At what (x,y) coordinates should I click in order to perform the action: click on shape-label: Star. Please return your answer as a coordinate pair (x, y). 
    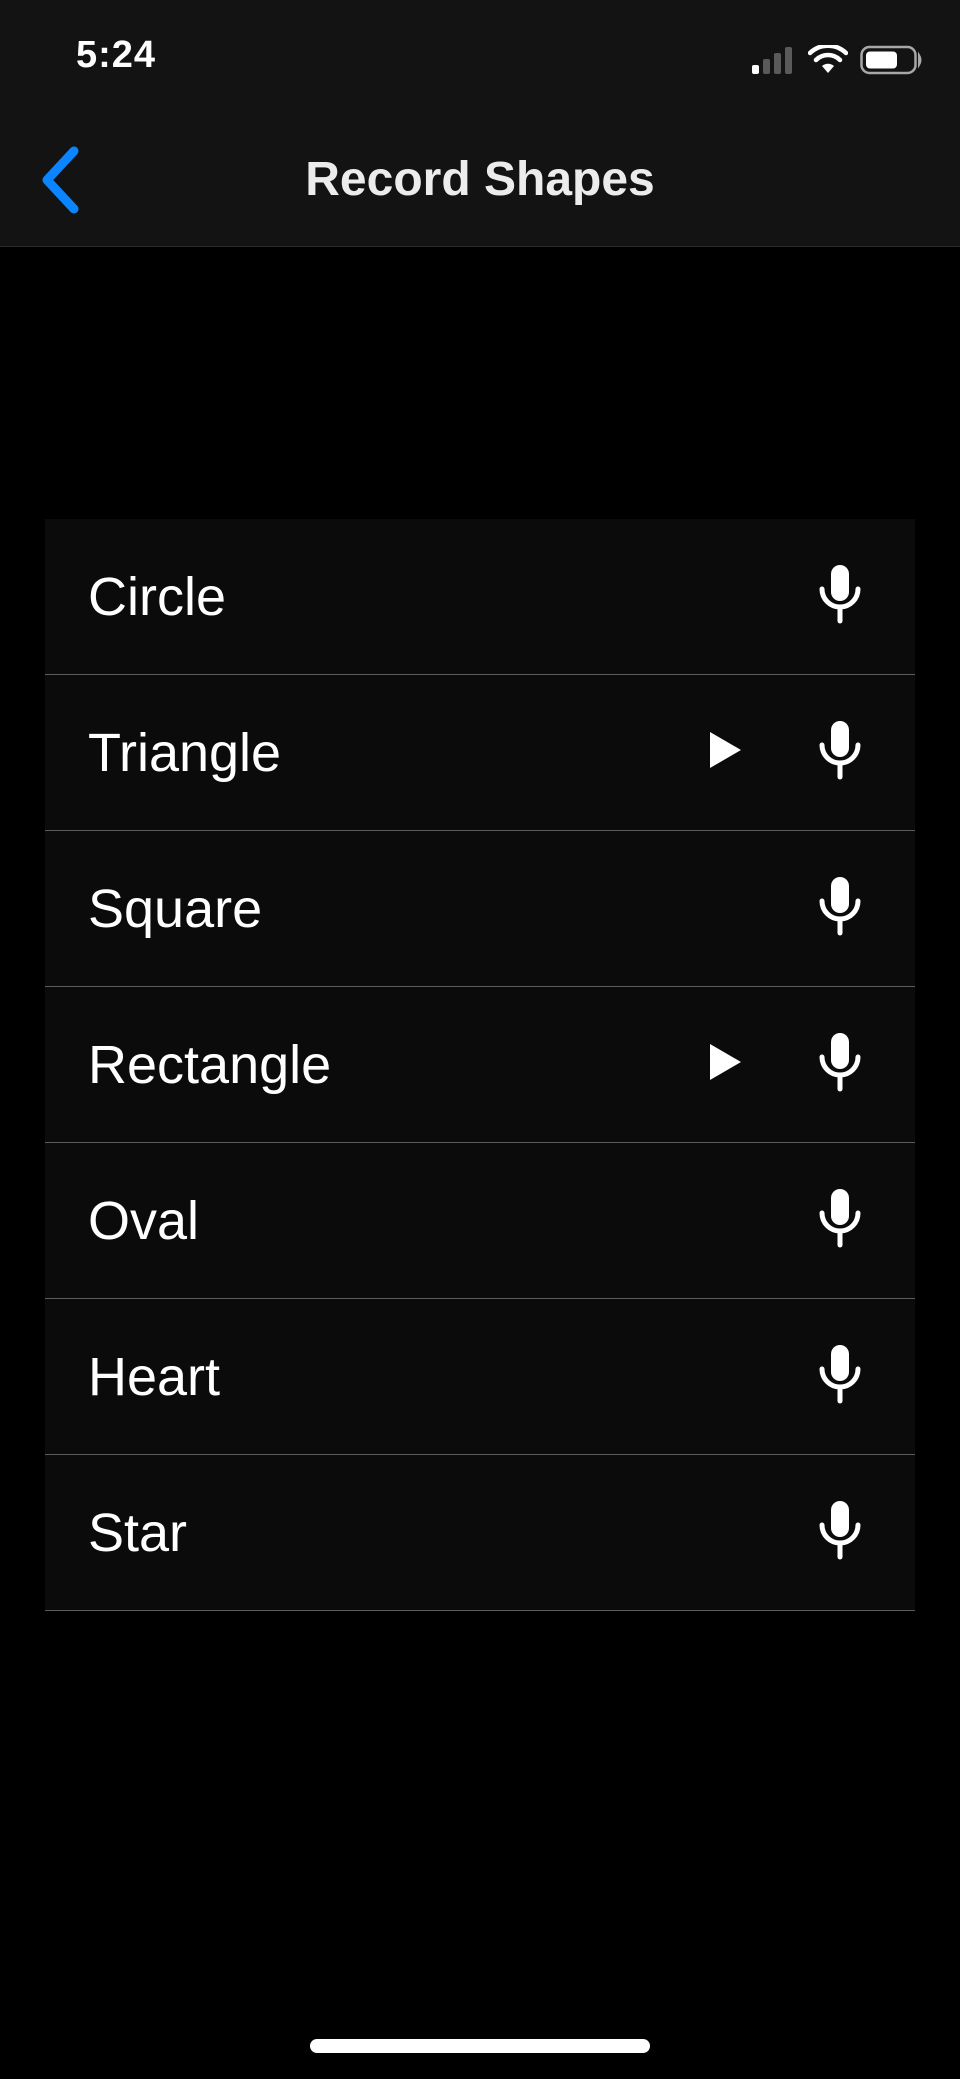
    Looking at the image, I should click on (138, 1532).